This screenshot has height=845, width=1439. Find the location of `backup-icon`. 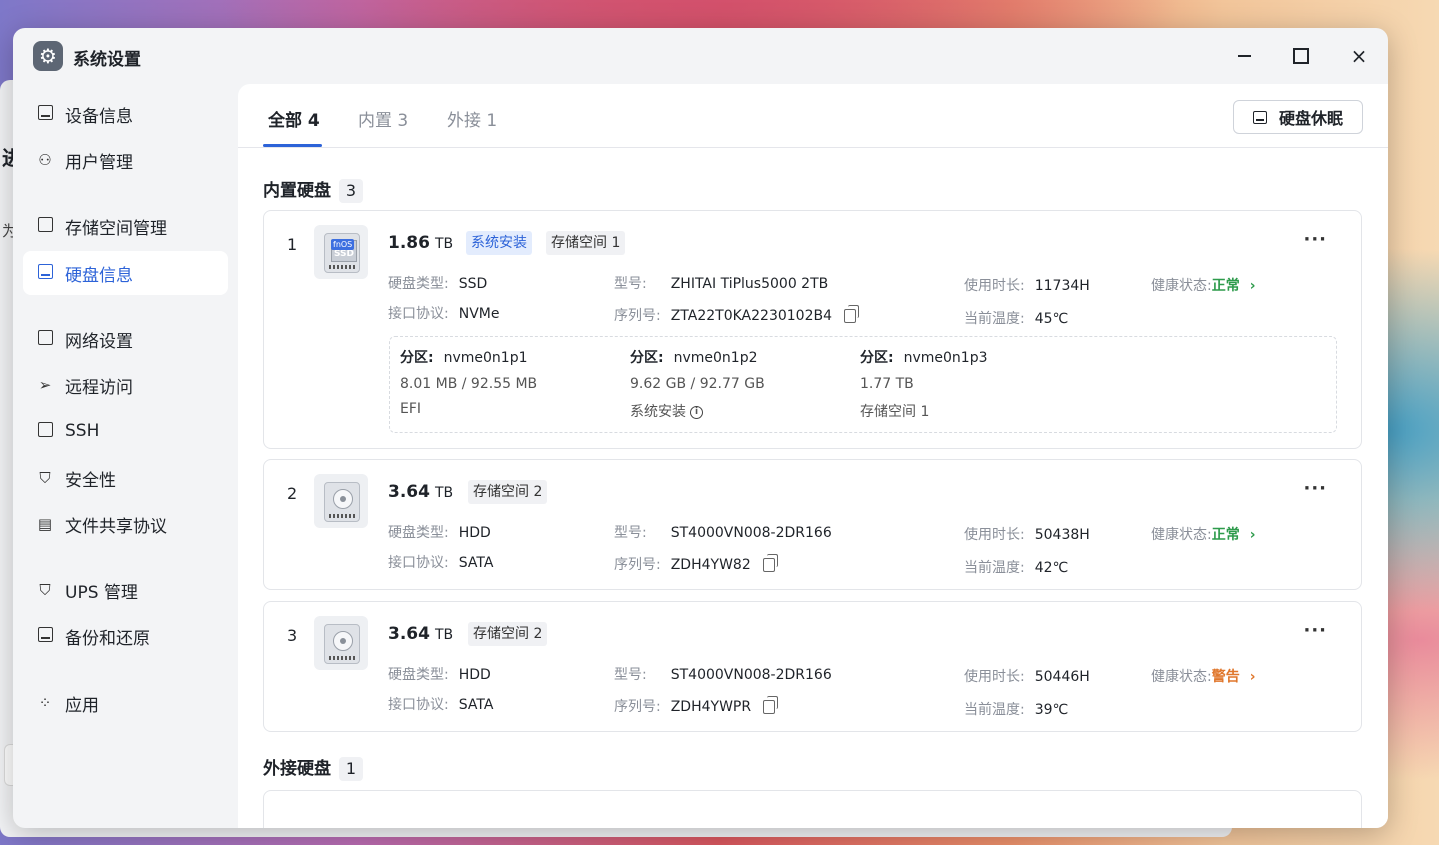

backup-icon is located at coordinates (45, 636).